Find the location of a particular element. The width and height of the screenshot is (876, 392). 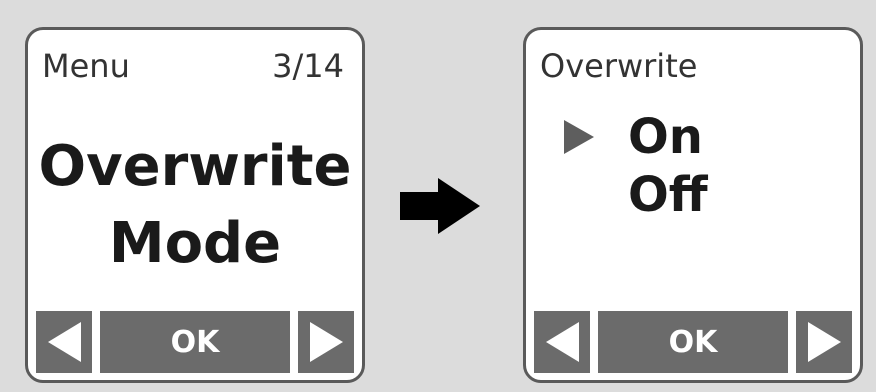

selection-triangle-icon is located at coordinates (579, 137).